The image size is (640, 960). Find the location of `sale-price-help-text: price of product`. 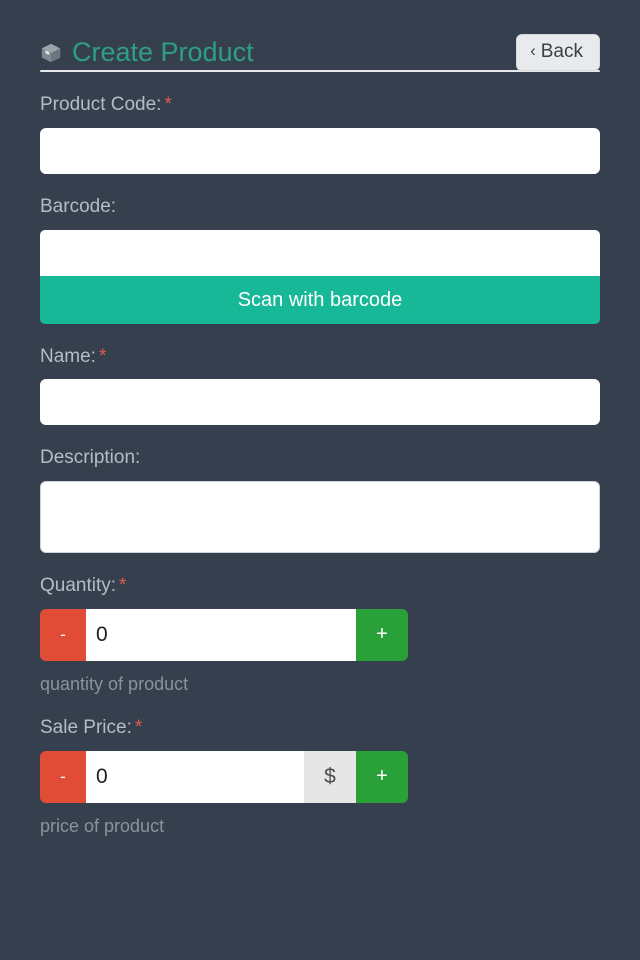

sale-price-help-text: price of product is located at coordinates (102, 825).